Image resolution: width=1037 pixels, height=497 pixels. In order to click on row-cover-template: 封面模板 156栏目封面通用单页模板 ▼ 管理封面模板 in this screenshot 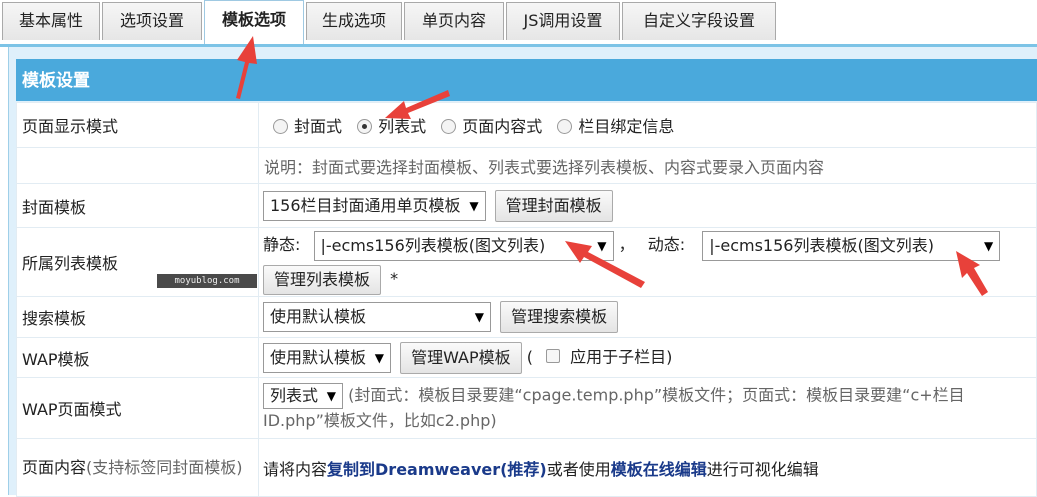, I will do `click(526, 205)`.